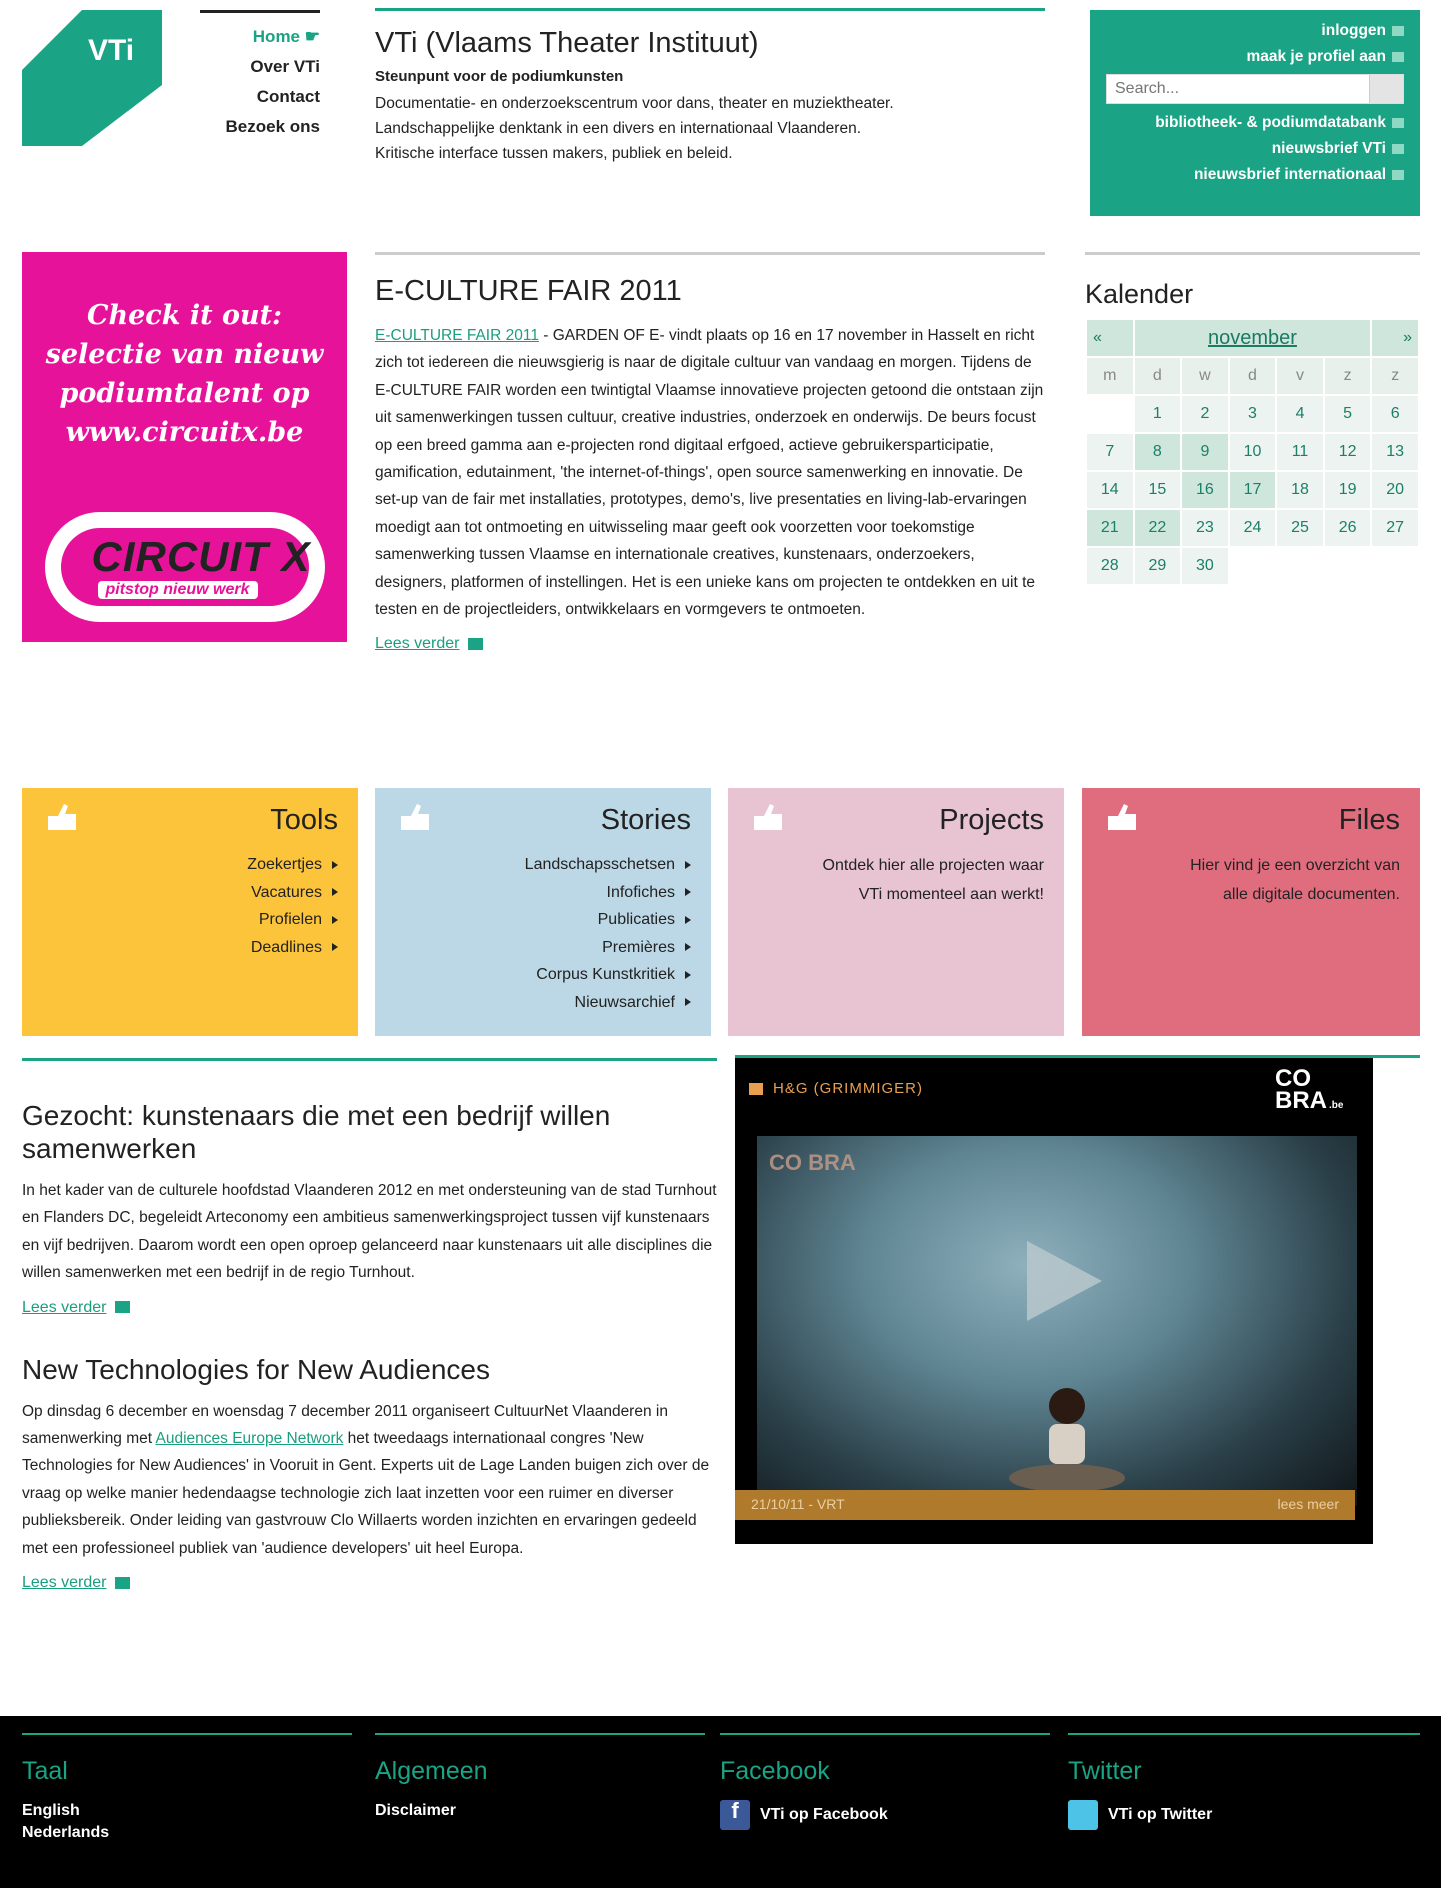  What do you see at coordinates (190, 893) in the screenshot?
I see `tile-link: Vacatures` at bounding box center [190, 893].